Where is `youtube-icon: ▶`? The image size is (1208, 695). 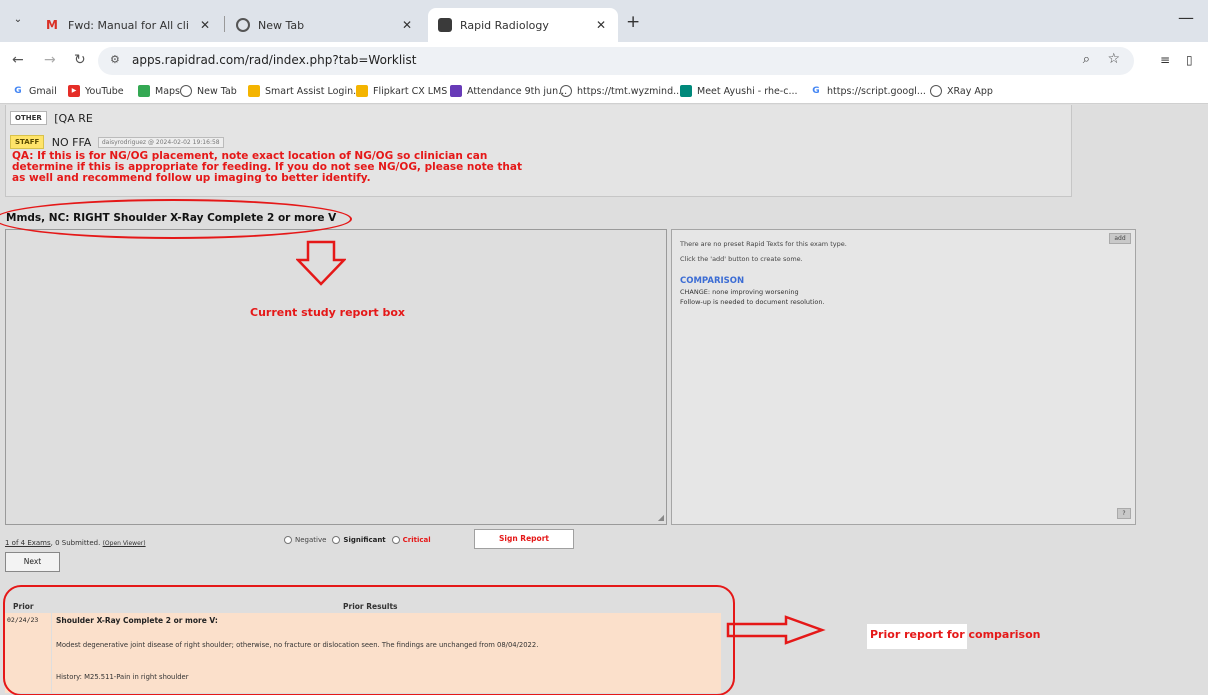 youtube-icon: ▶ is located at coordinates (74, 91).